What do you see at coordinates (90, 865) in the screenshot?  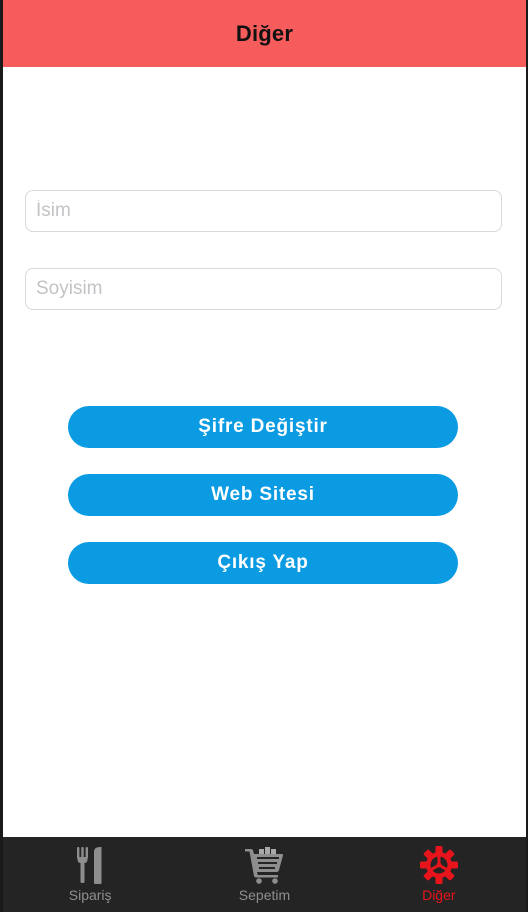 I see `fork-knife-icon` at bounding box center [90, 865].